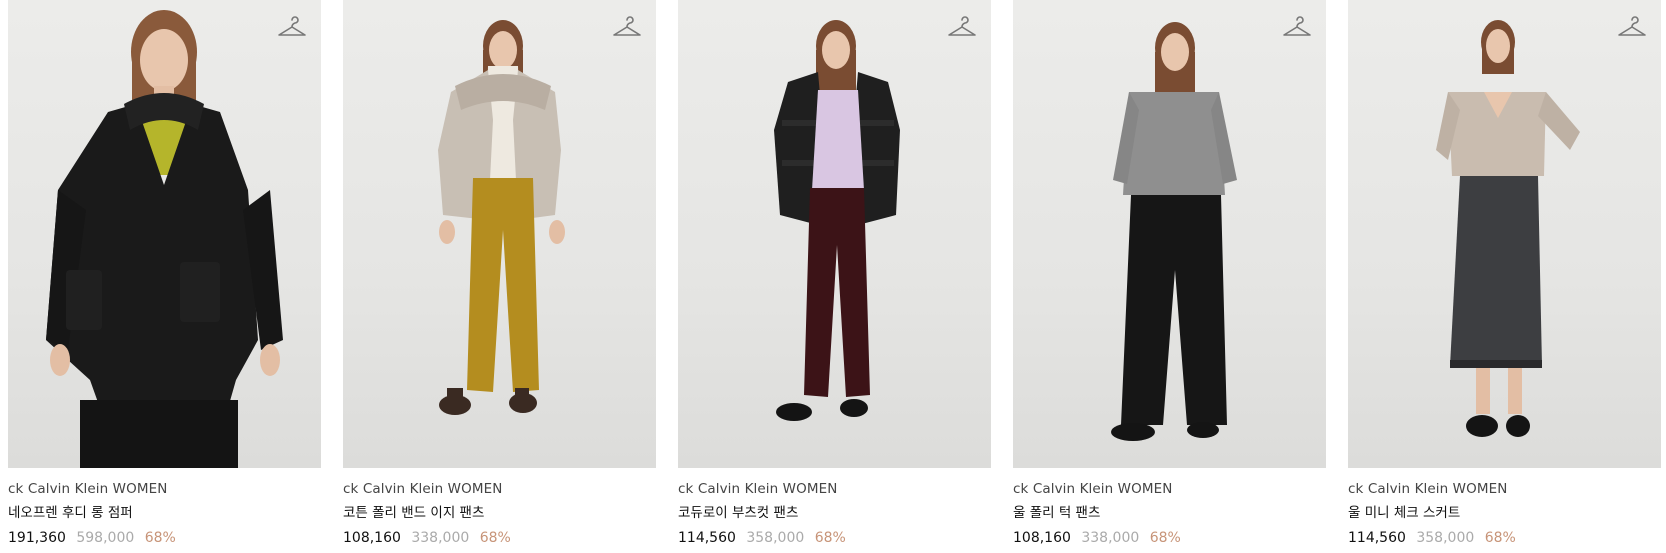  I want to click on sale-price: 191,360, so click(37, 538).